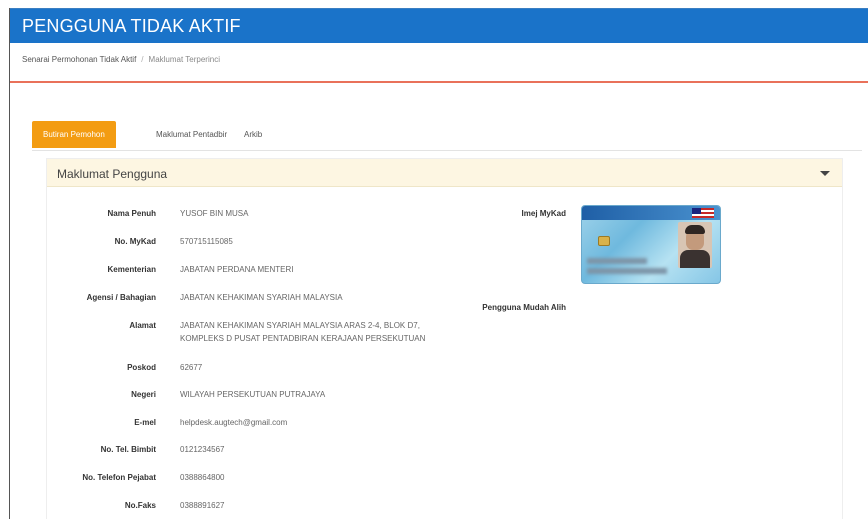 The height and width of the screenshot is (519, 868). I want to click on field-value-poskod: 62677, so click(191, 367).